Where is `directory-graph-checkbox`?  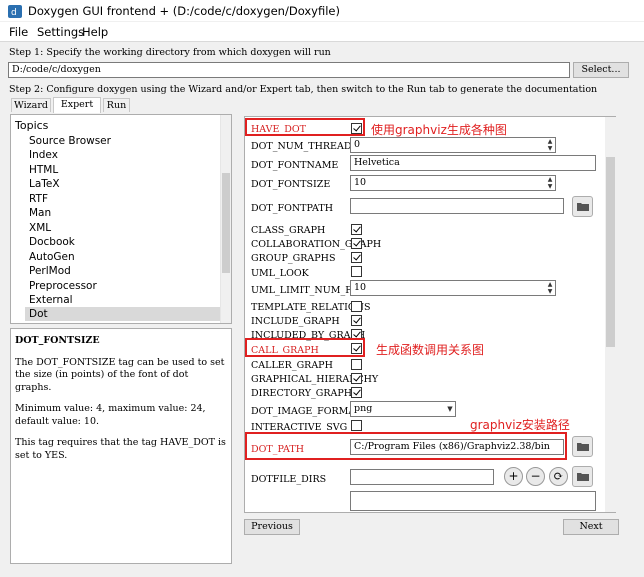
directory-graph-checkbox is located at coordinates (356, 392).